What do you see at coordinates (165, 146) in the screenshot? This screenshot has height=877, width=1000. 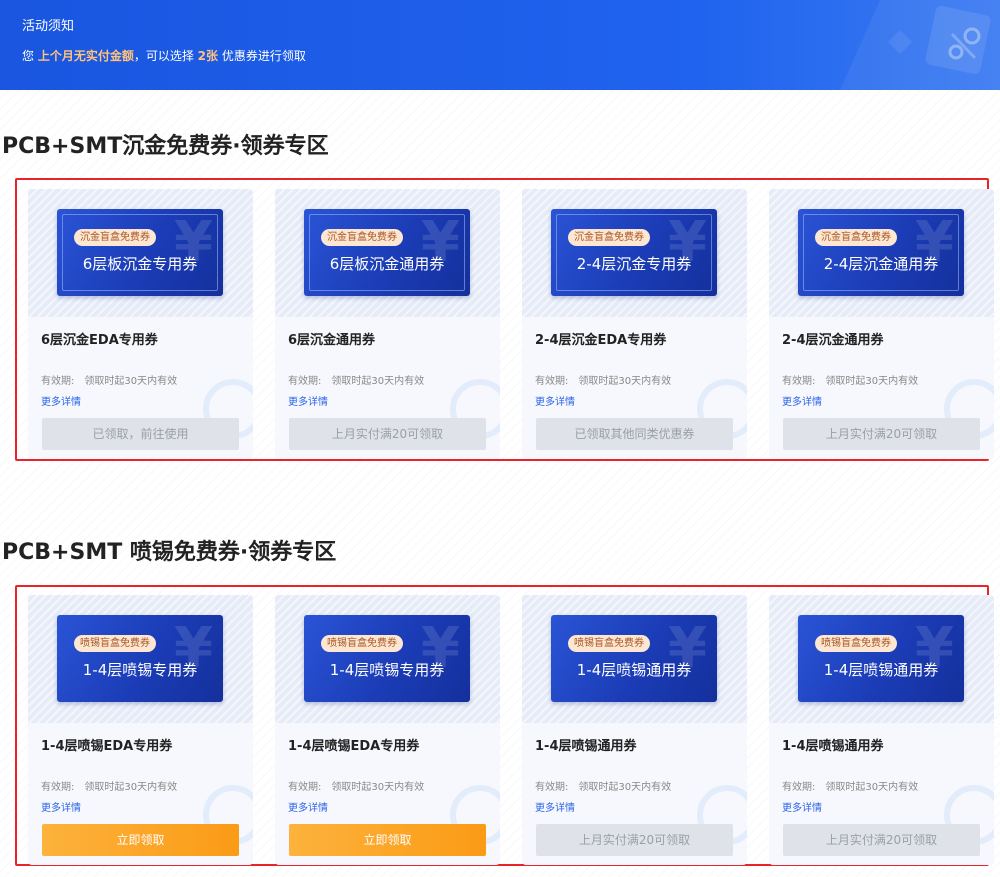 I see `section-title-gold: PCB+SMT沉金免费券·领券专区` at bounding box center [165, 146].